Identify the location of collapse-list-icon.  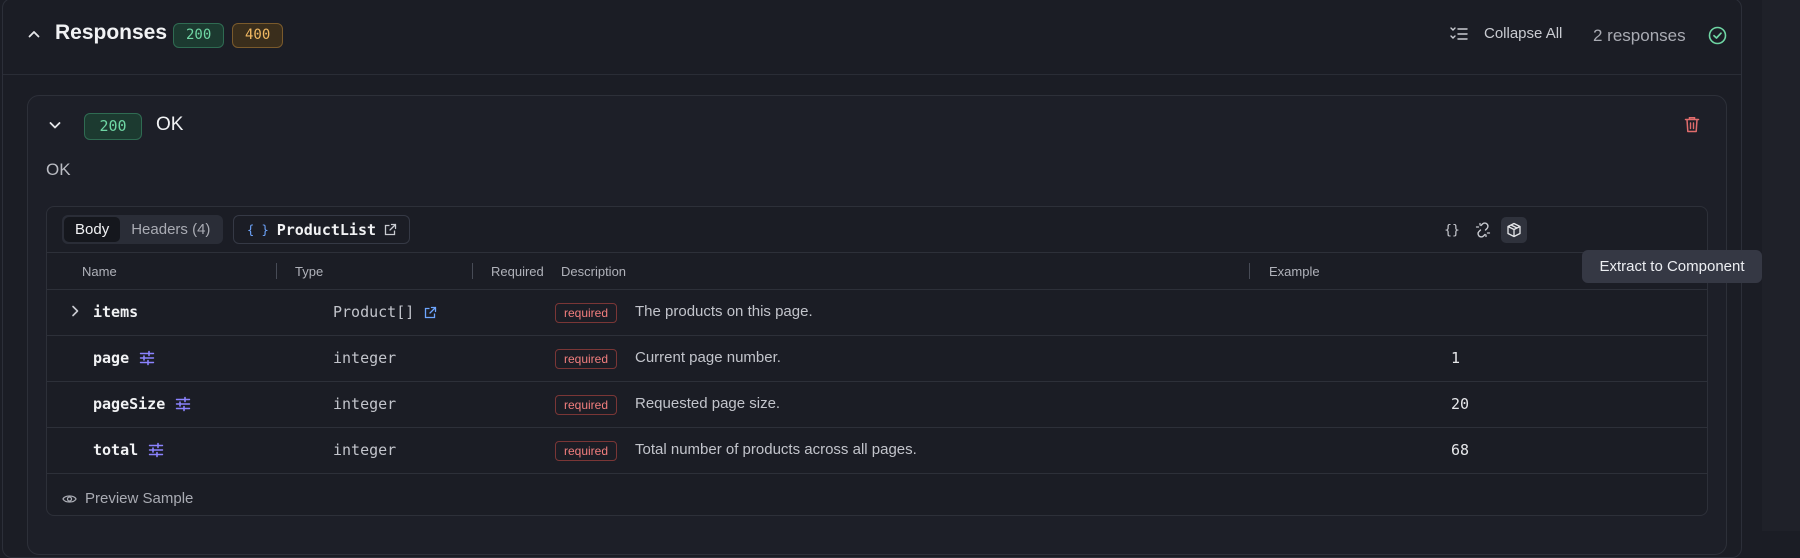
(1459, 34).